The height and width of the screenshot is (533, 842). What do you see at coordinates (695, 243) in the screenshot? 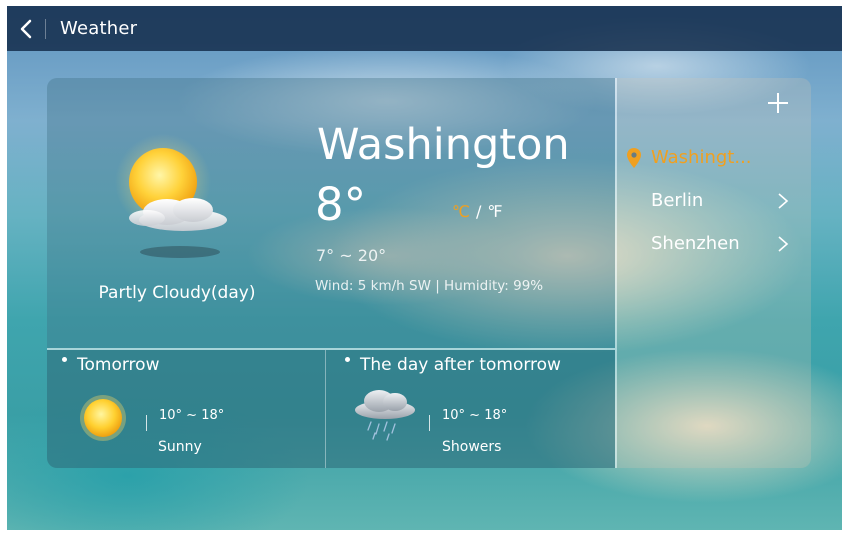
I see `location-label: Shenzhen` at bounding box center [695, 243].